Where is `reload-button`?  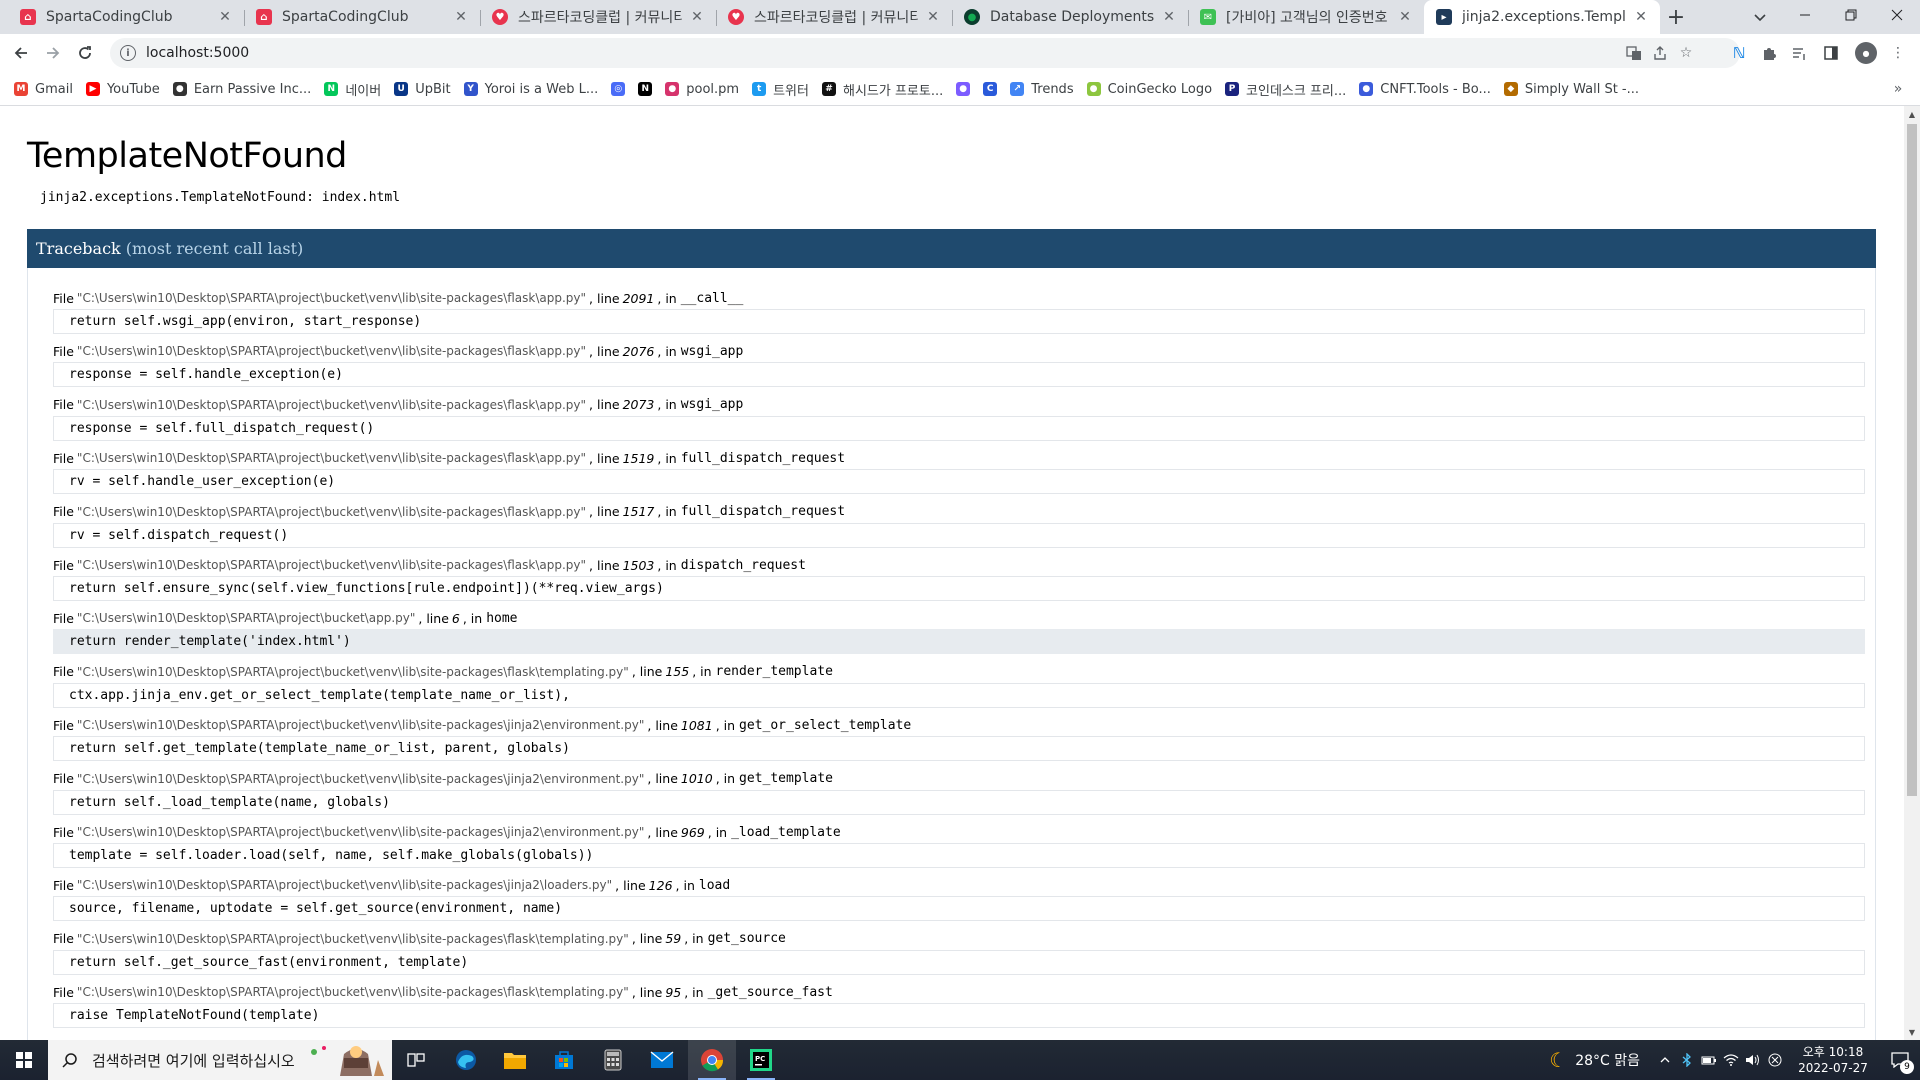
reload-button is located at coordinates (85, 53).